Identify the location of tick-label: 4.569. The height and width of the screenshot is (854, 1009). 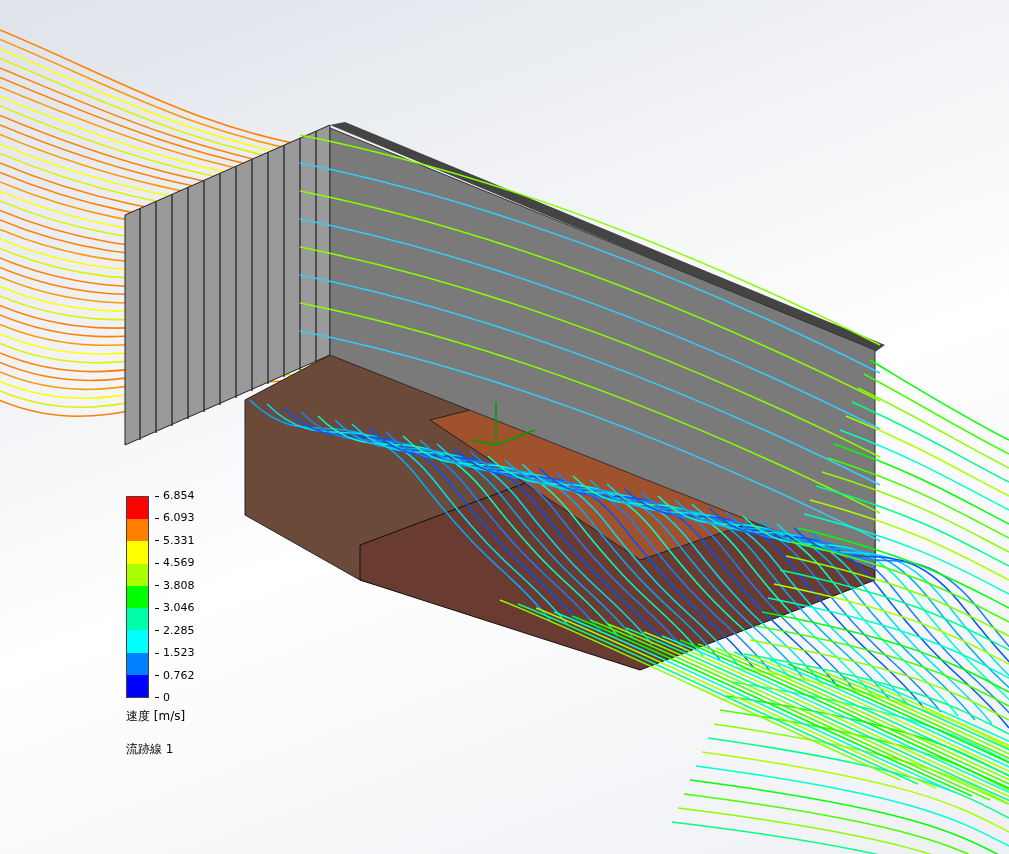
(179, 563).